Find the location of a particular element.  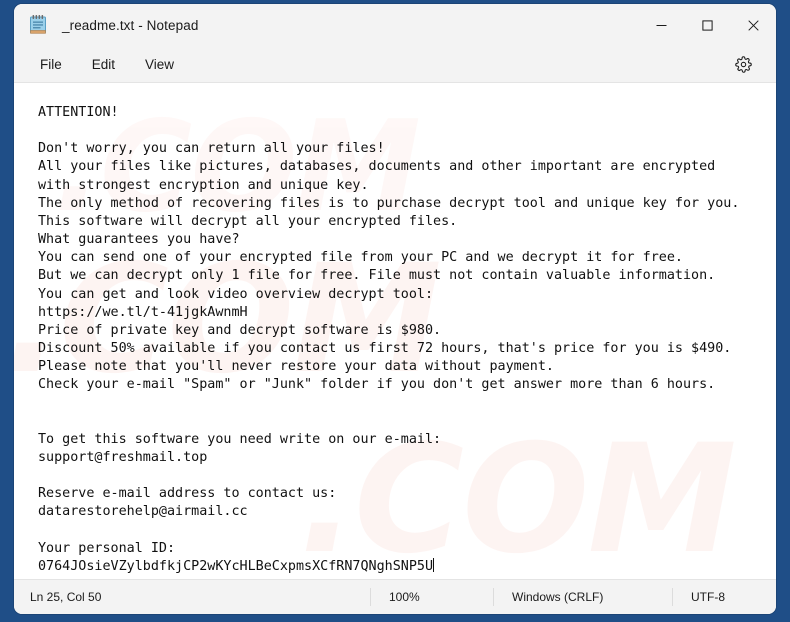

menu-item-view: View is located at coordinates (159, 64).